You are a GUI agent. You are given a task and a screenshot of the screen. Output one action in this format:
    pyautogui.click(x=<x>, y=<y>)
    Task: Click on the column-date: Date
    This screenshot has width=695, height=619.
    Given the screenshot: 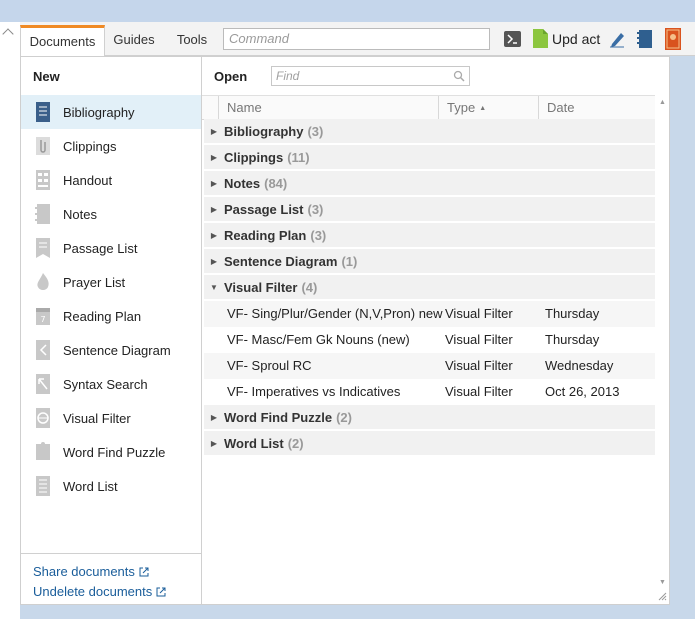 What is the action you would take?
    pyautogui.click(x=560, y=107)
    